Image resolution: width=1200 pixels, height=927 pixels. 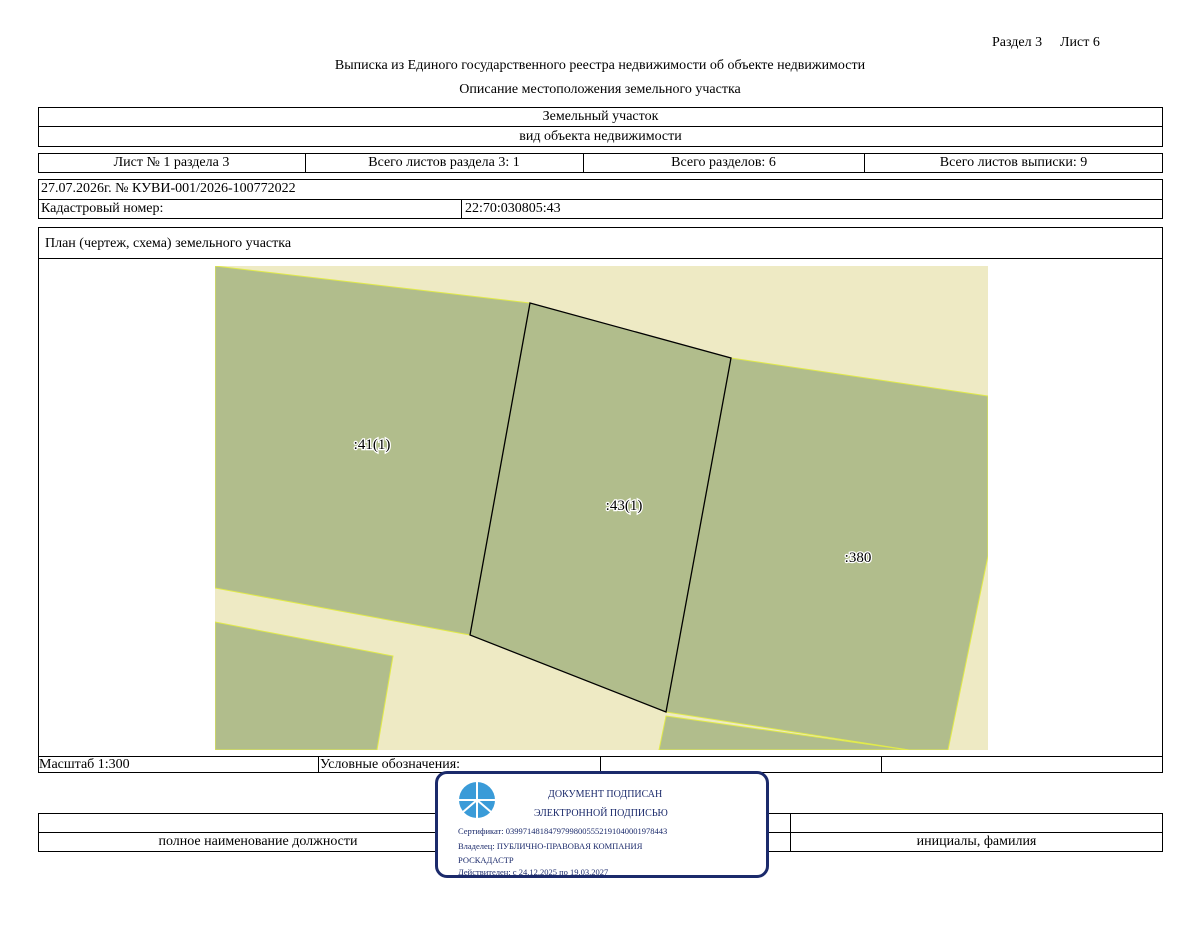 What do you see at coordinates (605, 794) in the screenshot?
I see `stamp-line-1: ДОКУМЕНТ ПОДПИСАН` at bounding box center [605, 794].